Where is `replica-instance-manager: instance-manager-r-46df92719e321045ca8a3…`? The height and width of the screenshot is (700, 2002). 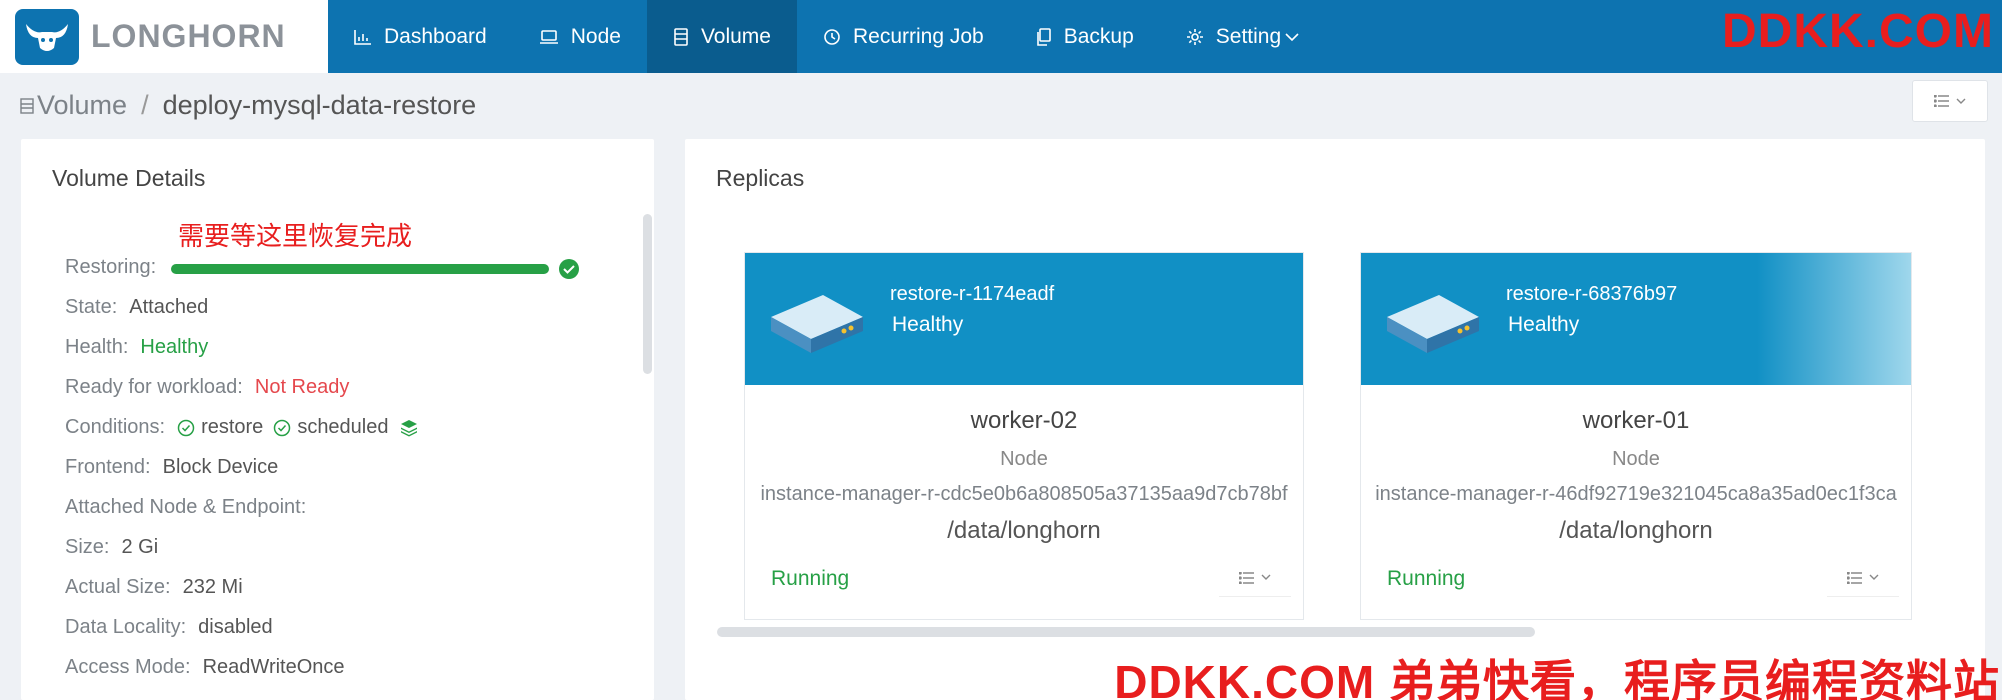 replica-instance-manager: instance-manager-r-46df92719e321045ca8a3… is located at coordinates (1636, 494).